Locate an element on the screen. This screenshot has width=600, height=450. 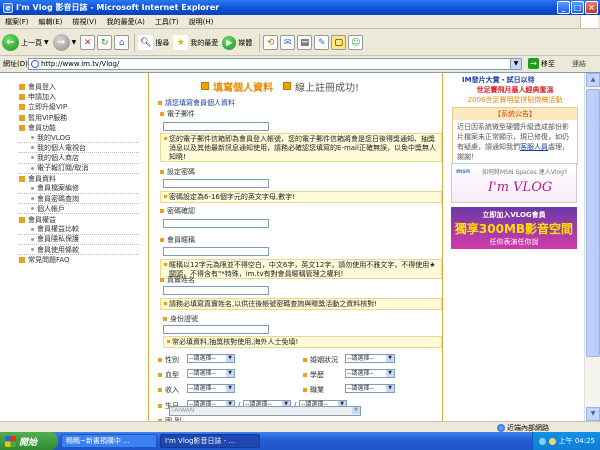
id-field is located at coordinates (216, 329).